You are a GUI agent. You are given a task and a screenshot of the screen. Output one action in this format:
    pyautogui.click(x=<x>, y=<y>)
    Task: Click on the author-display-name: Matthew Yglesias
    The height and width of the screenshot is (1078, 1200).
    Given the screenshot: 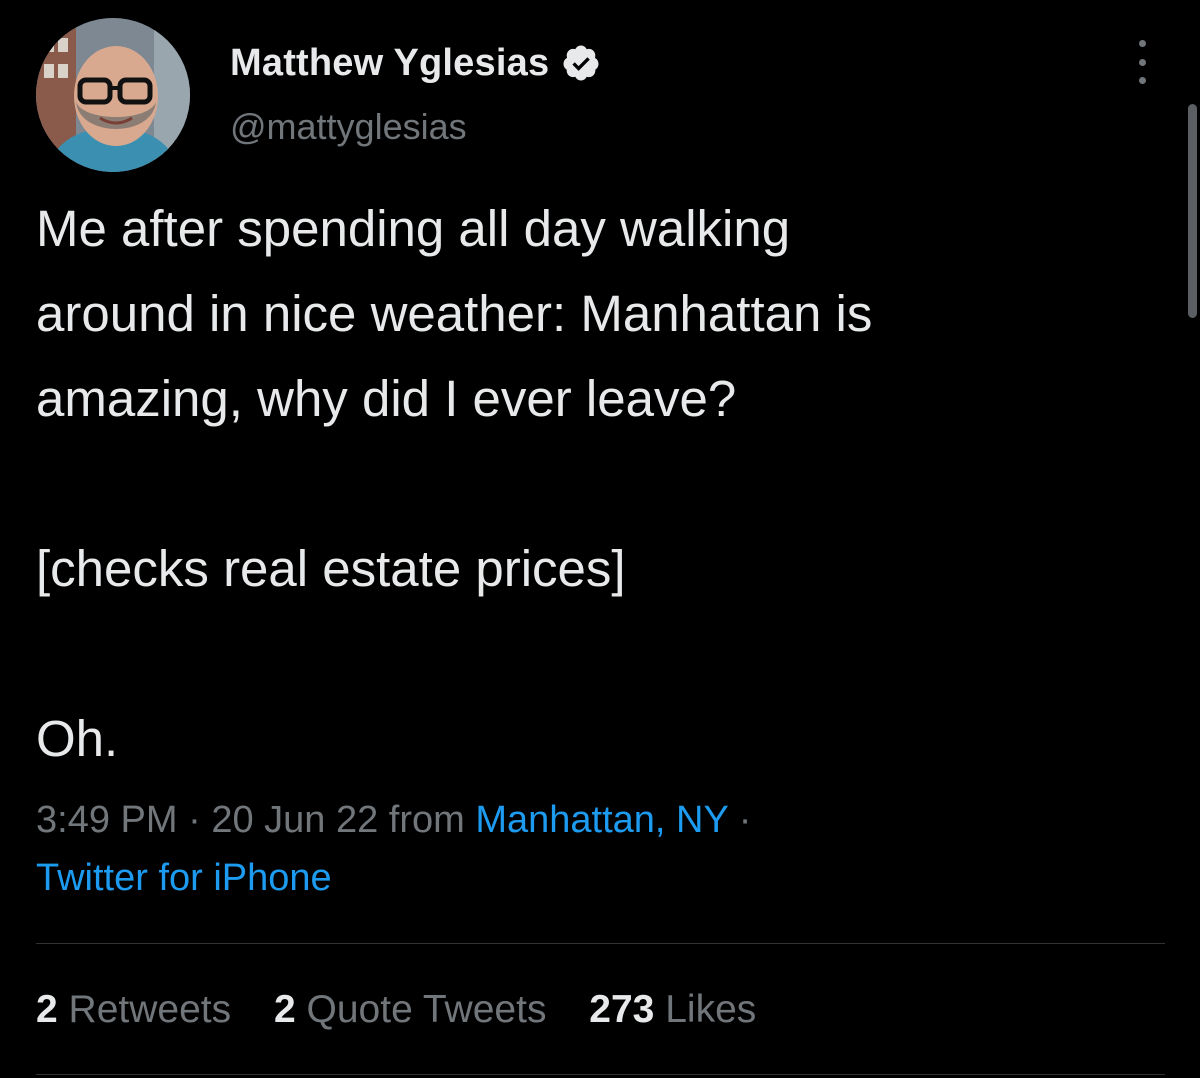 What is the action you would take?
    pyautogui.click(x=389, y=63)
    